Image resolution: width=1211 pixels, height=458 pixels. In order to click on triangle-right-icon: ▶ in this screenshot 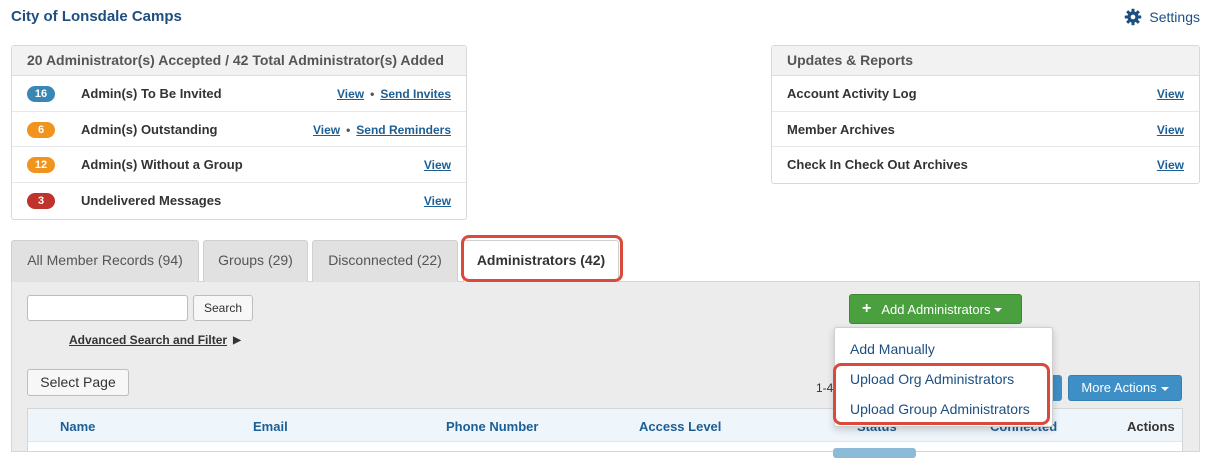, I will do `click(237, 340)`.